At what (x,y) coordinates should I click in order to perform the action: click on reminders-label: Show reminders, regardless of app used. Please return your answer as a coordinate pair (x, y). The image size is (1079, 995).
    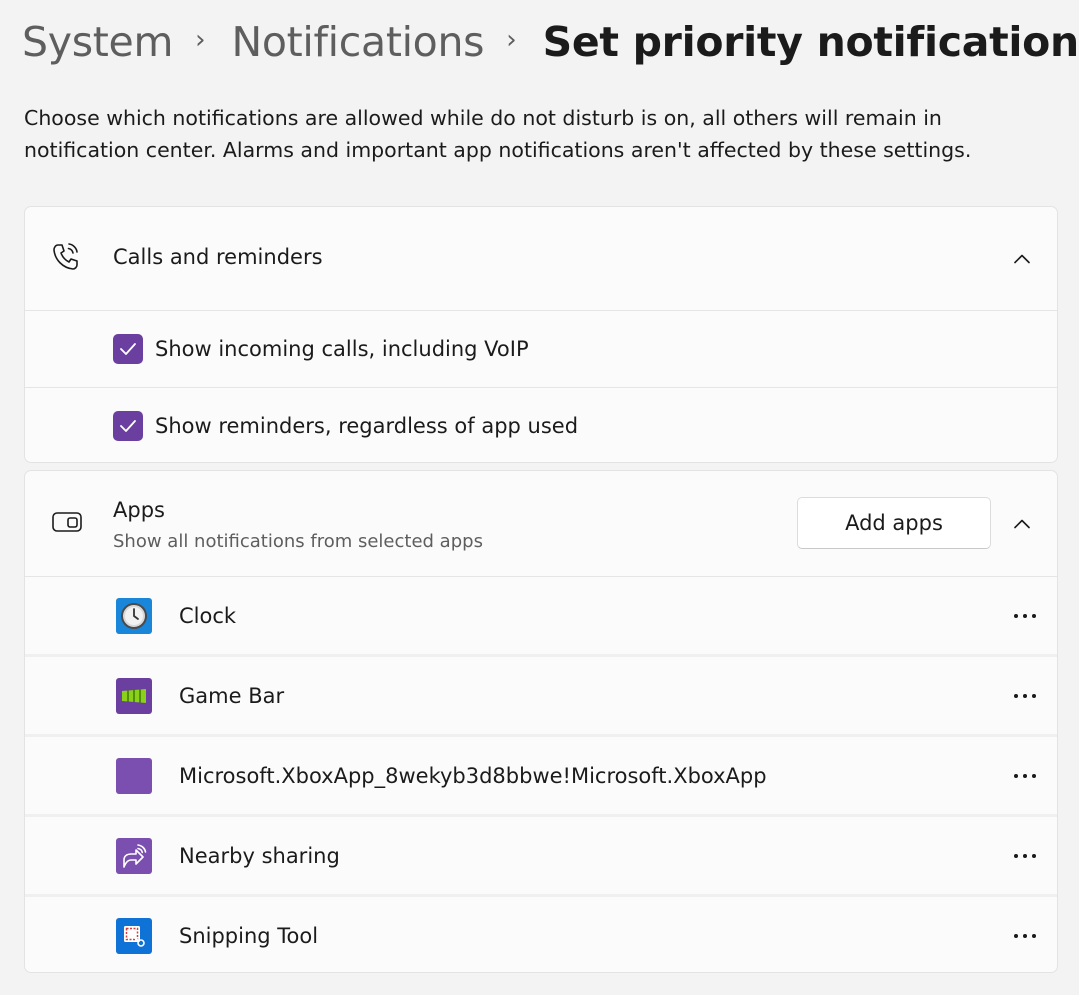
    Looking at the image, I should click on (367, 426).